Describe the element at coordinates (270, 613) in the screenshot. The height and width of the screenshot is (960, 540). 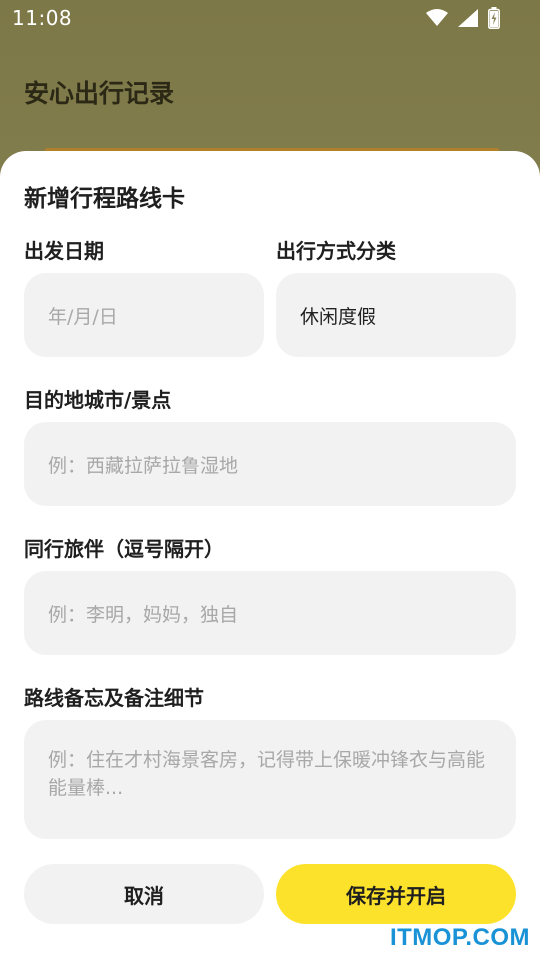
I see `companions-input: 例：李明，妈妈，独自` at that location.